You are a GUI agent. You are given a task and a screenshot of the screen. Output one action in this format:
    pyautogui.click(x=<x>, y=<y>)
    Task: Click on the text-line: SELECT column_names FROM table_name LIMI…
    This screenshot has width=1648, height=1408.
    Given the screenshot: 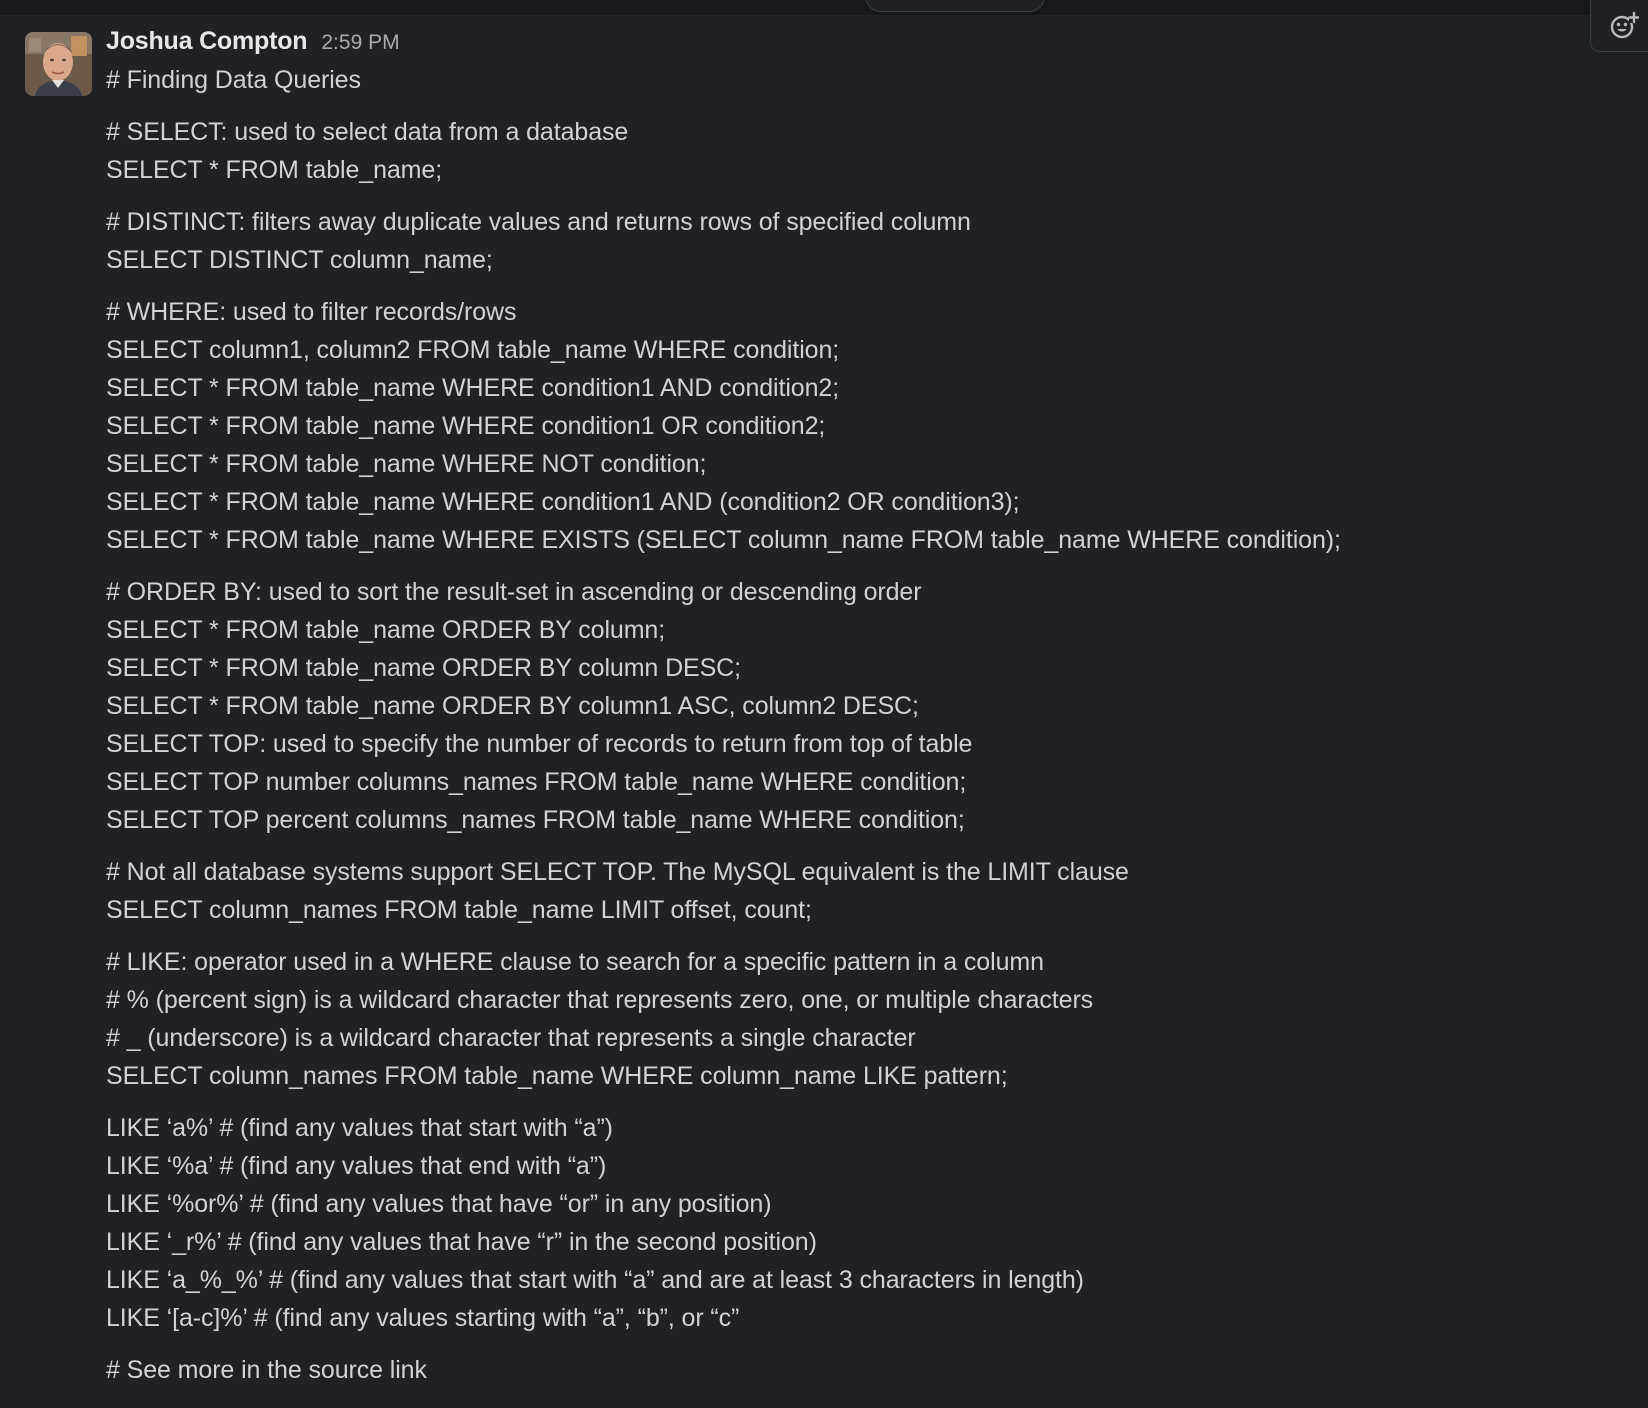 What is the action you would take?
    pyautogui.click(x=459, y=910)
    